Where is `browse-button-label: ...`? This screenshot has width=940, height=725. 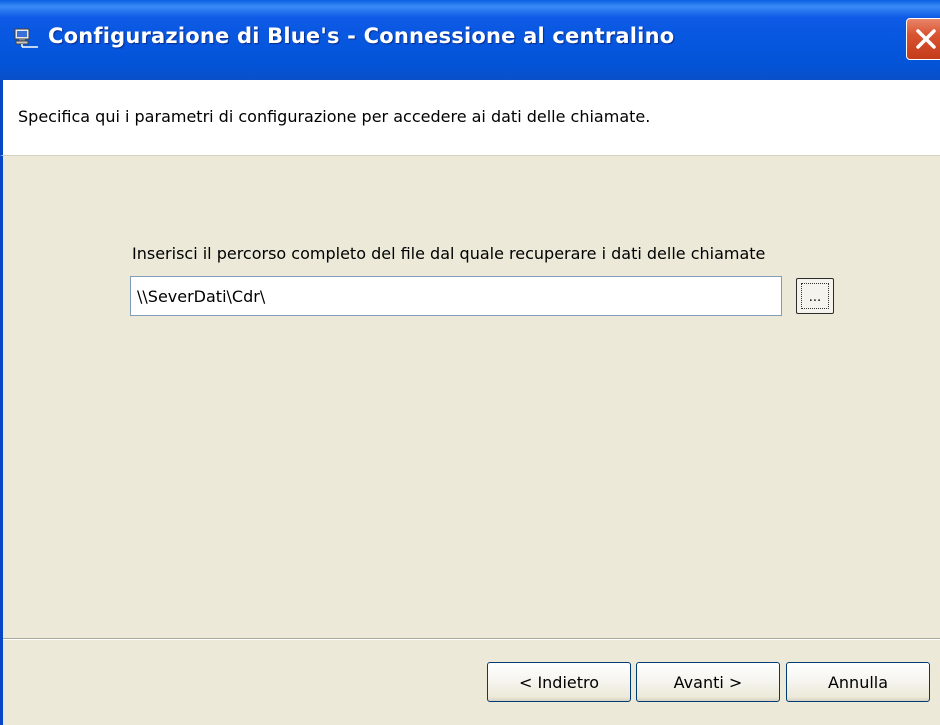
browse-button-label: ... is located at coordinates (815, 296).